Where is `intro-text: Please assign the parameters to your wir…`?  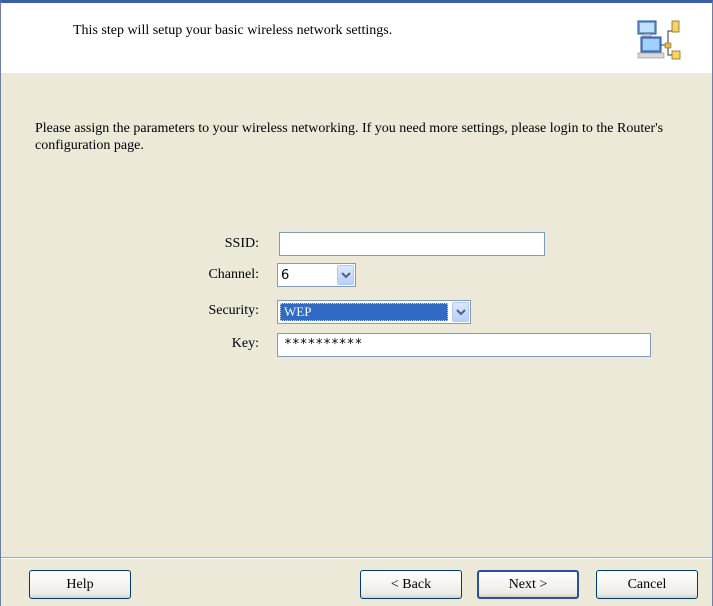 intro-text: Please assign the parameters to your wir… is located at coordinates (349, 137).